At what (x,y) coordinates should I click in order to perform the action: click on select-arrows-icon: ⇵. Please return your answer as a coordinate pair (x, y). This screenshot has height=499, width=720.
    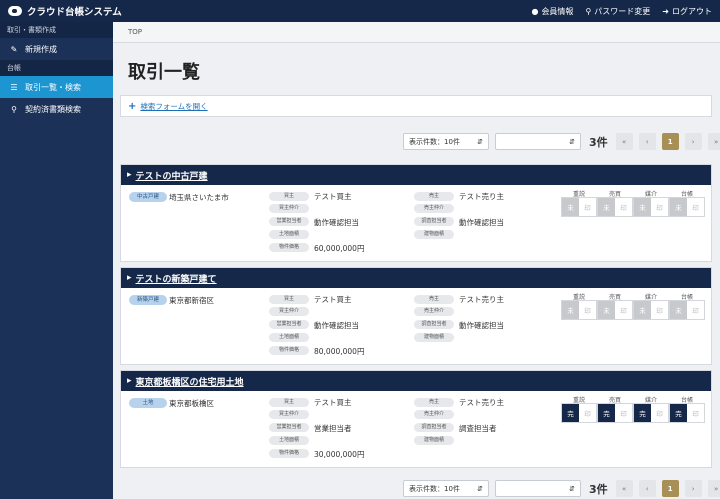
    Looking at the image, I should click on (572, 488).